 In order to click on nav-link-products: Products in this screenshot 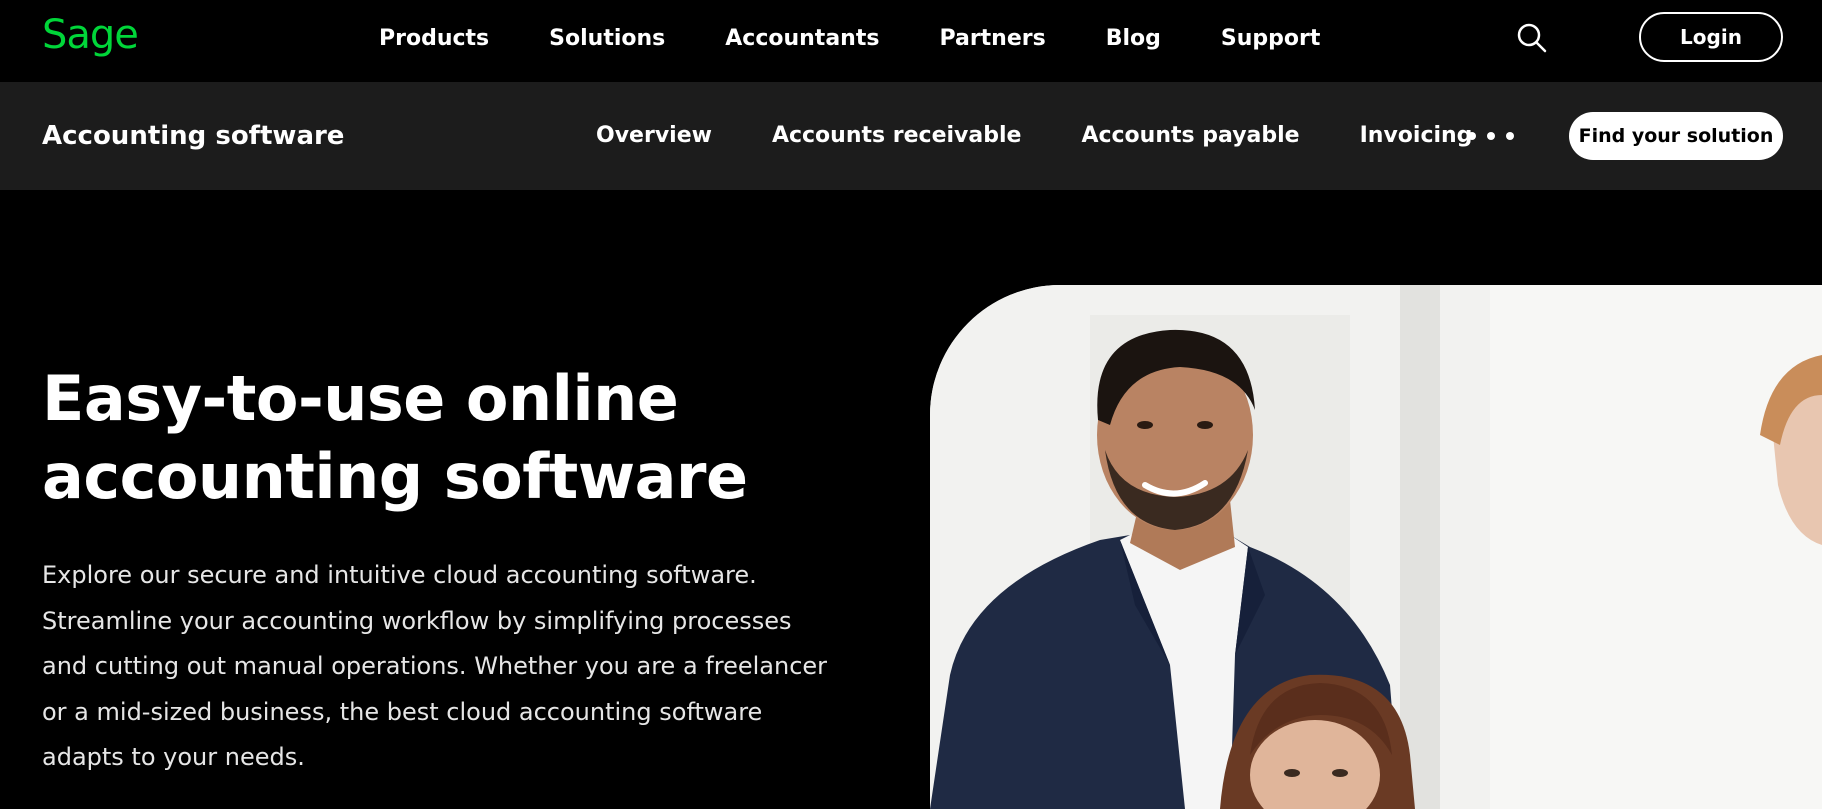, I will do `click(434, 39)`.